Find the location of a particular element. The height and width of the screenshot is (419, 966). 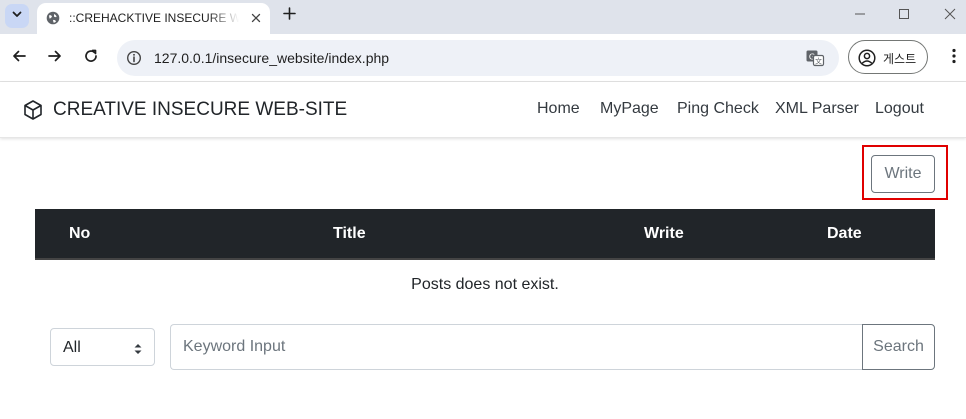

keyword-input is located at coordinates (516, 347).